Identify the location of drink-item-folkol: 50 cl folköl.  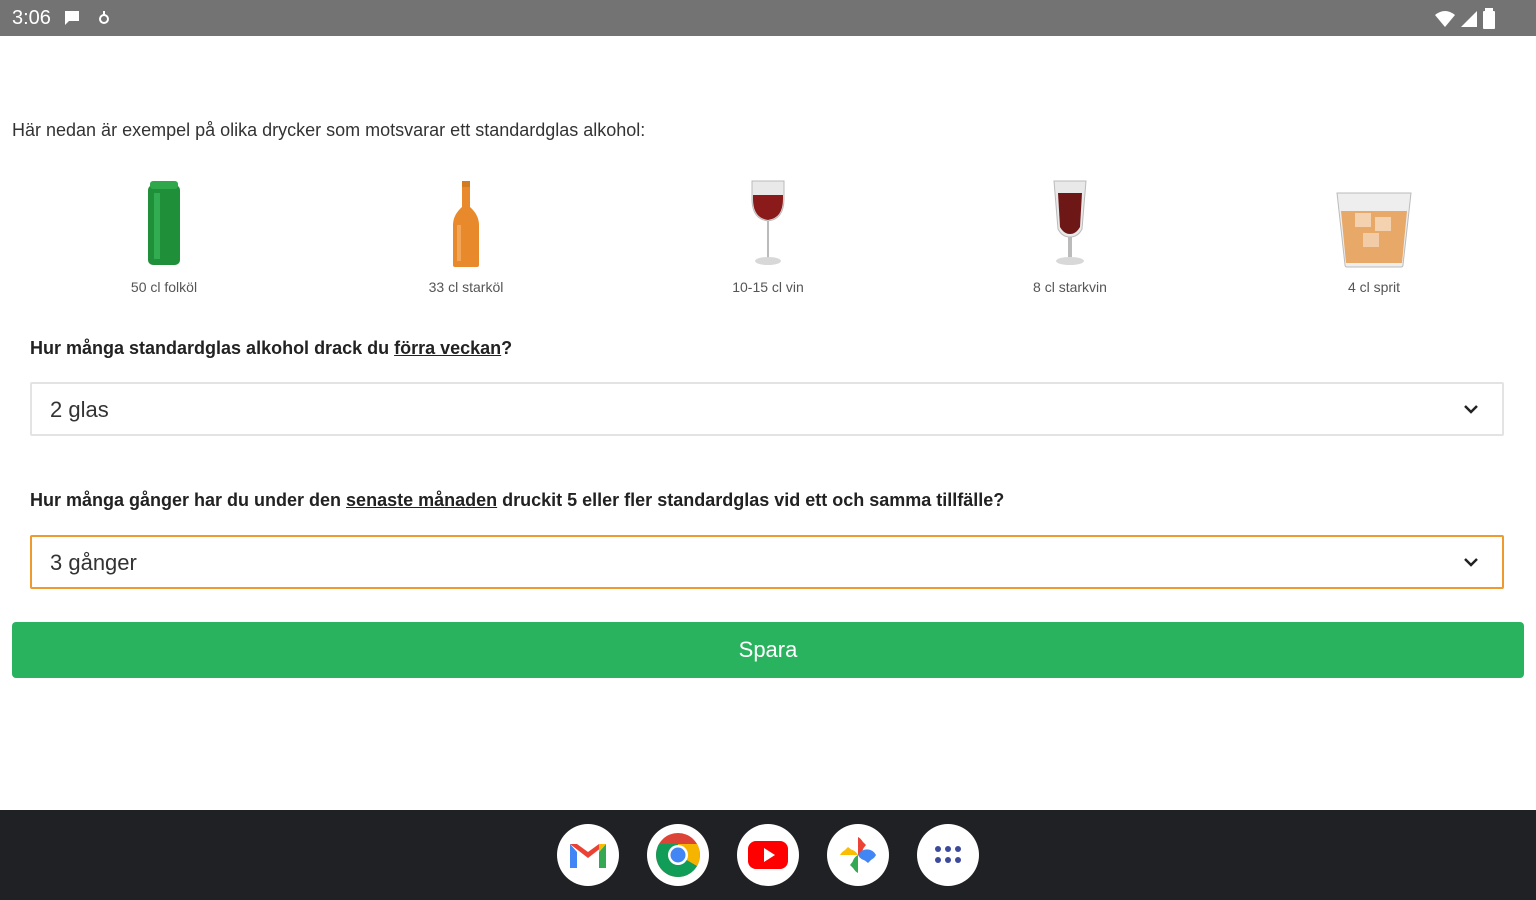
(164, 234).